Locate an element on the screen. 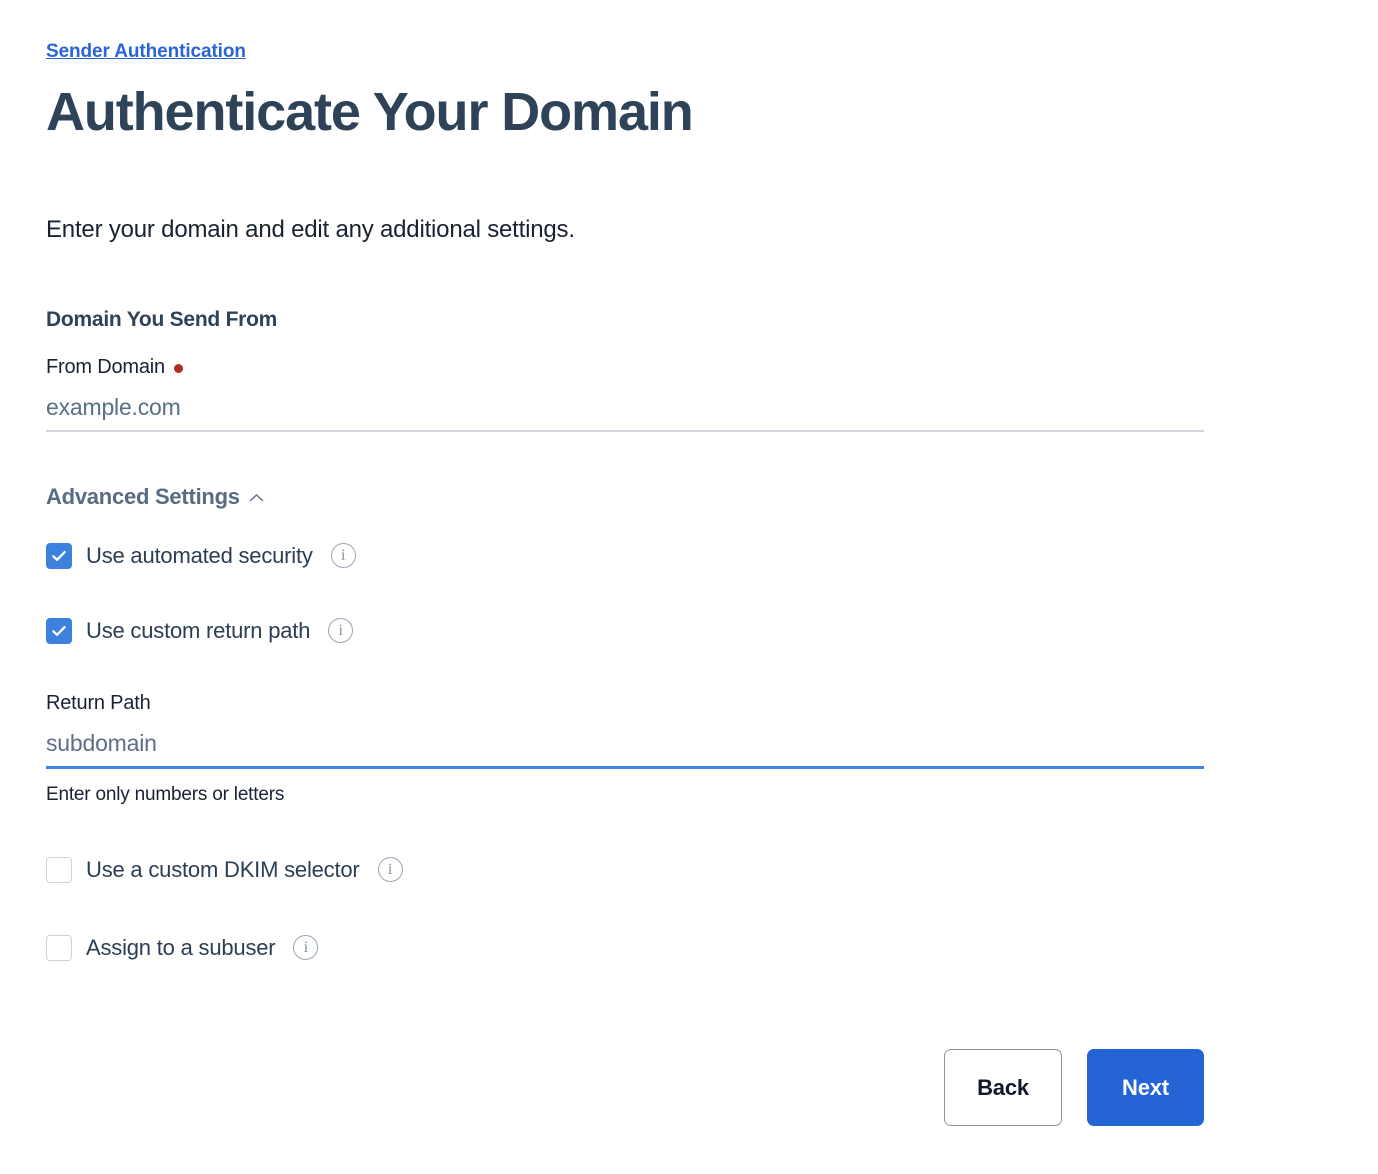  breadcrumb-sender-authentication: Sender Authentication is located at coordinates (146, 52).